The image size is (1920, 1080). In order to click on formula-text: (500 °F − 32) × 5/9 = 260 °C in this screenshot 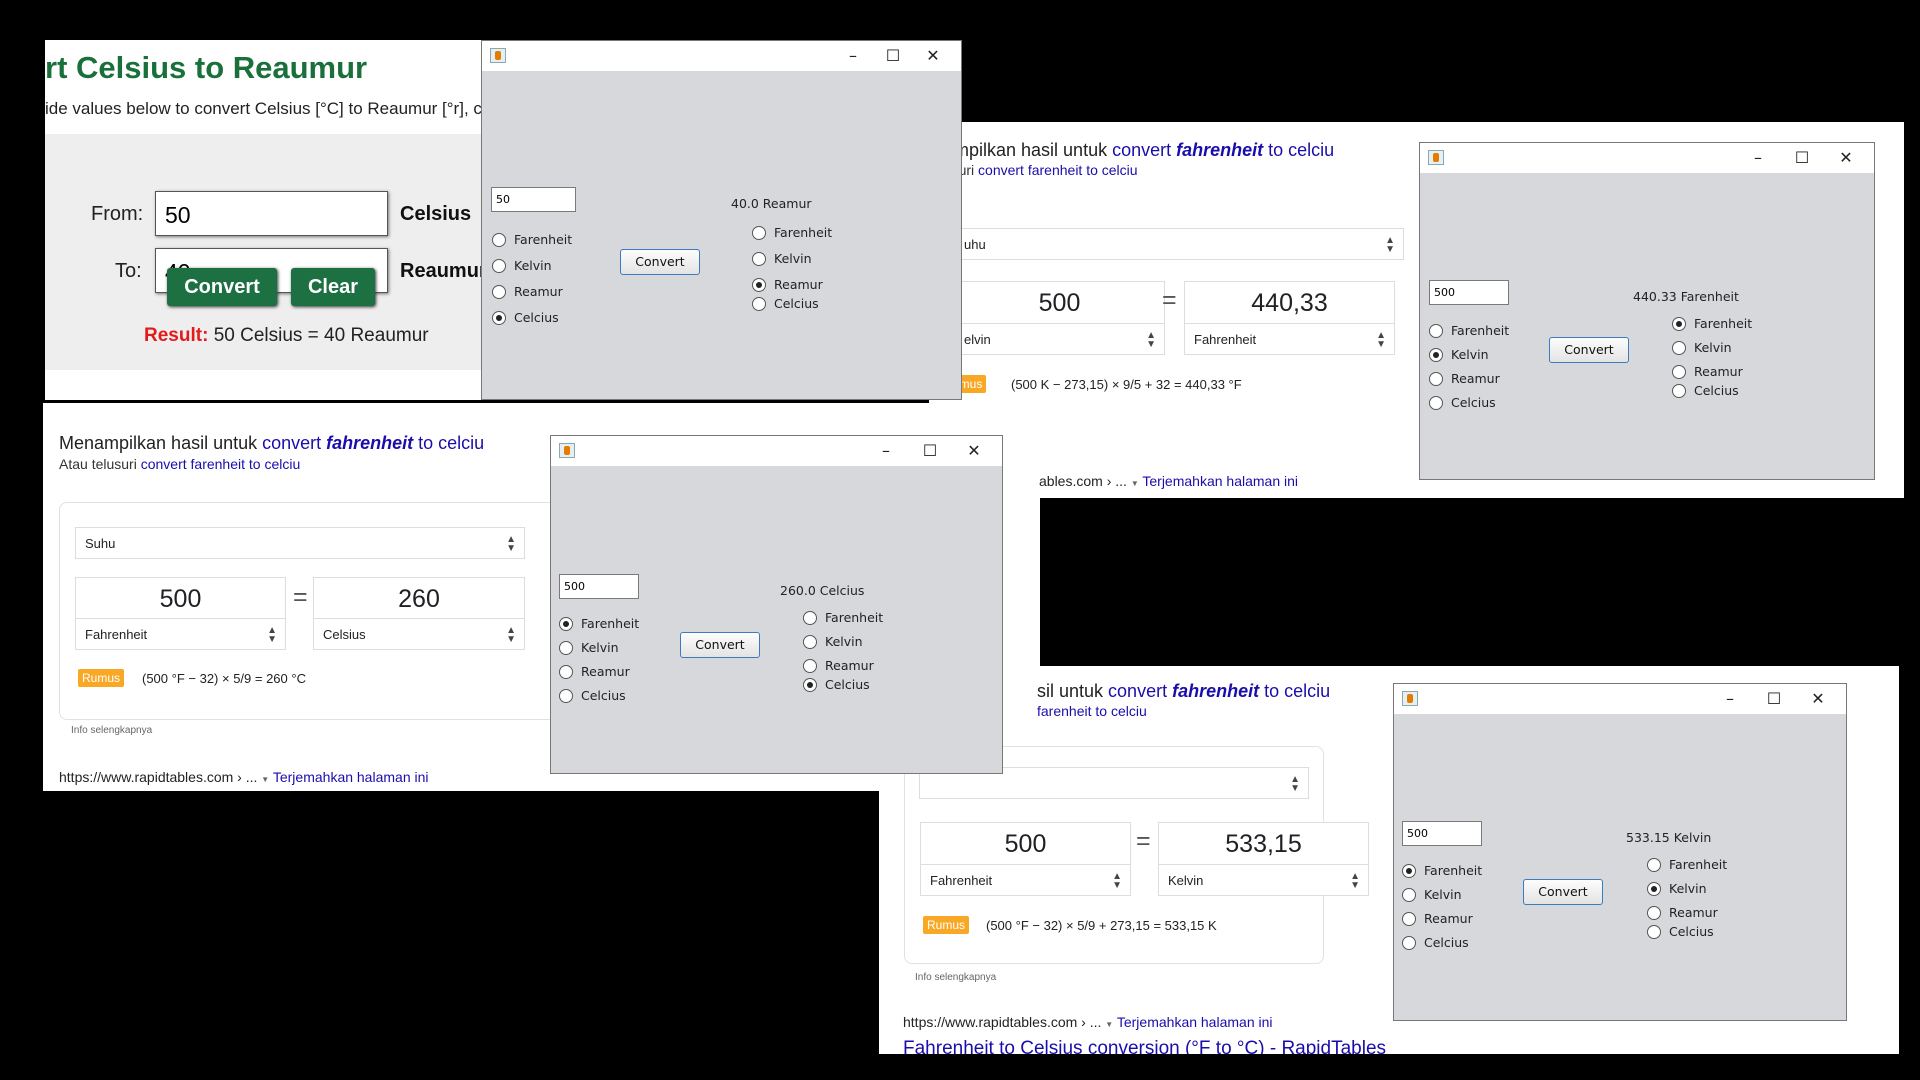, I will do `click(224, 678)`.